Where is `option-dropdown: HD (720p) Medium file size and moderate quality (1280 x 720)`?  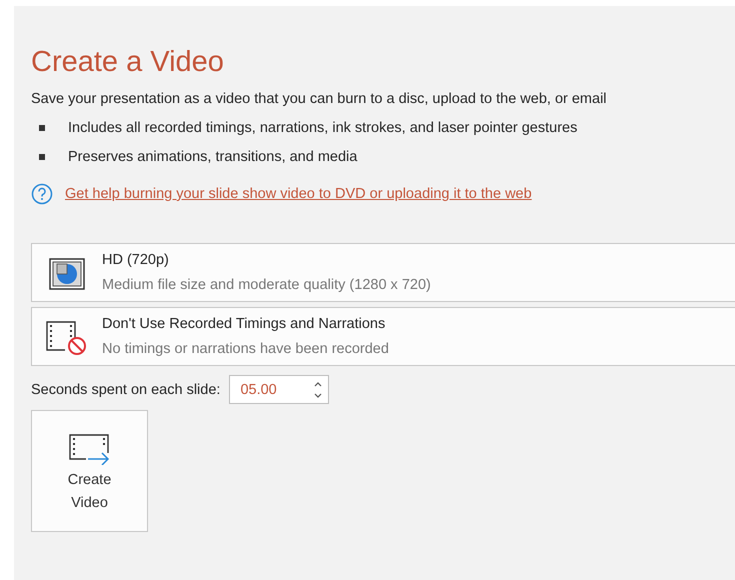 option-dropdown: HD (720p) Medium file size and moderate quality (1280 x 720) is located at coordinates (383, 272).